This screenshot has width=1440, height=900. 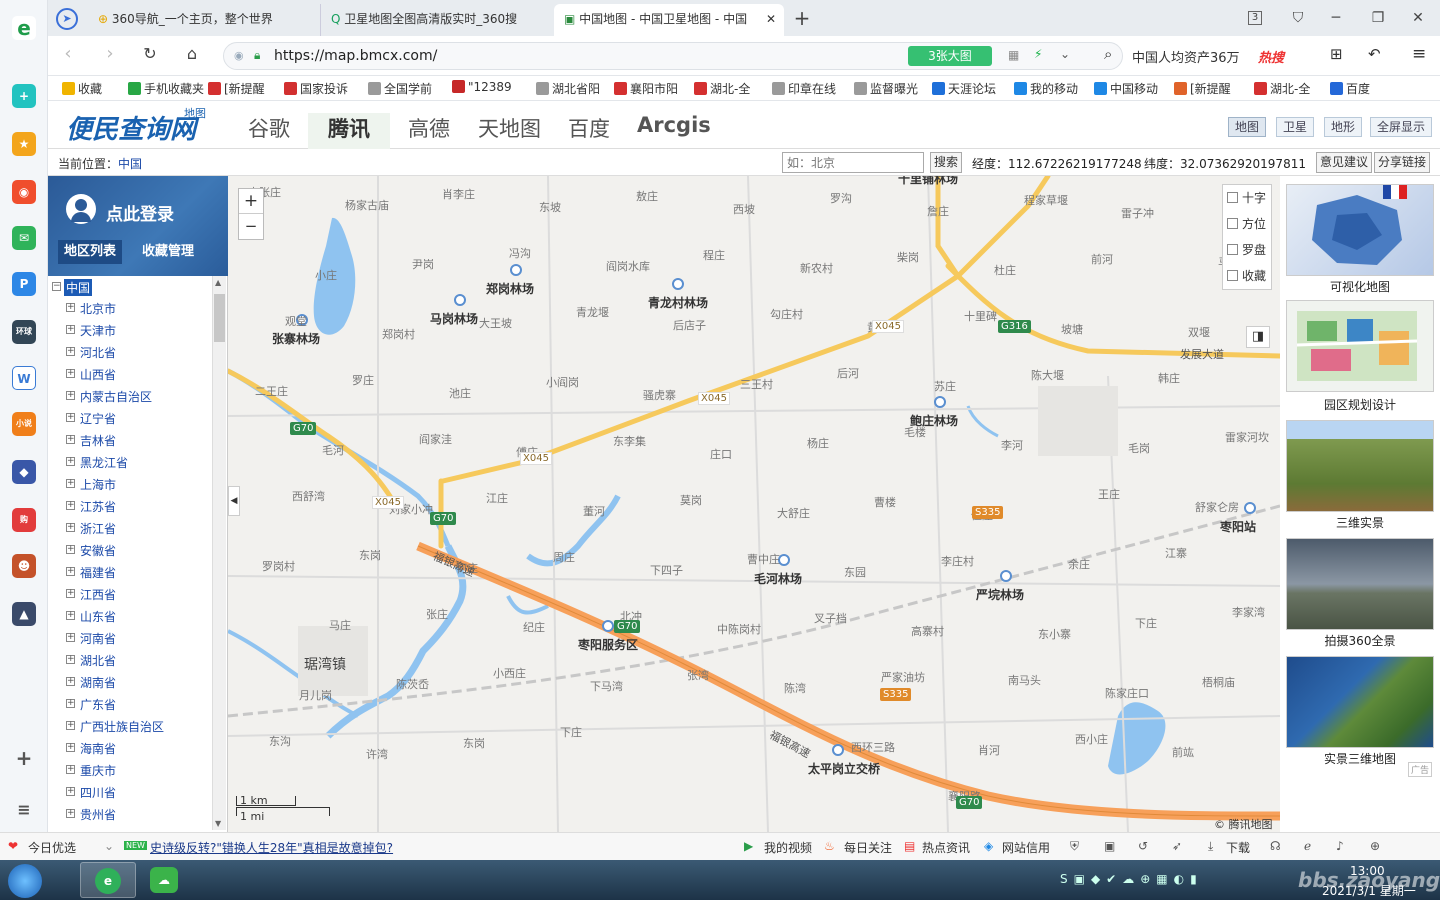 What do you see at coordinates (98, 440) in the screenshot?
I see `region-item: 吉林省` at bounding box center [98, 440].